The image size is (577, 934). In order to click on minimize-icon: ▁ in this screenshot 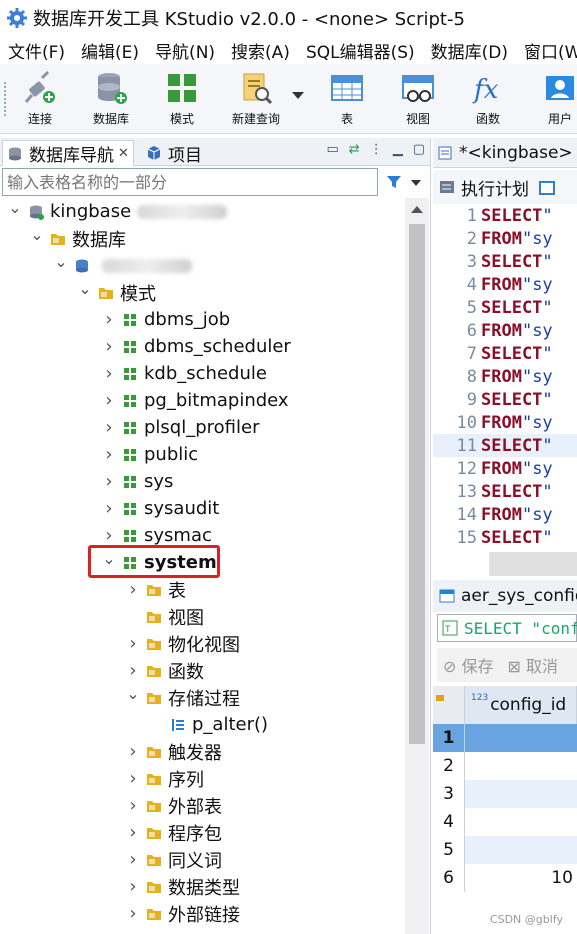, I will do `click(398, 149)`.